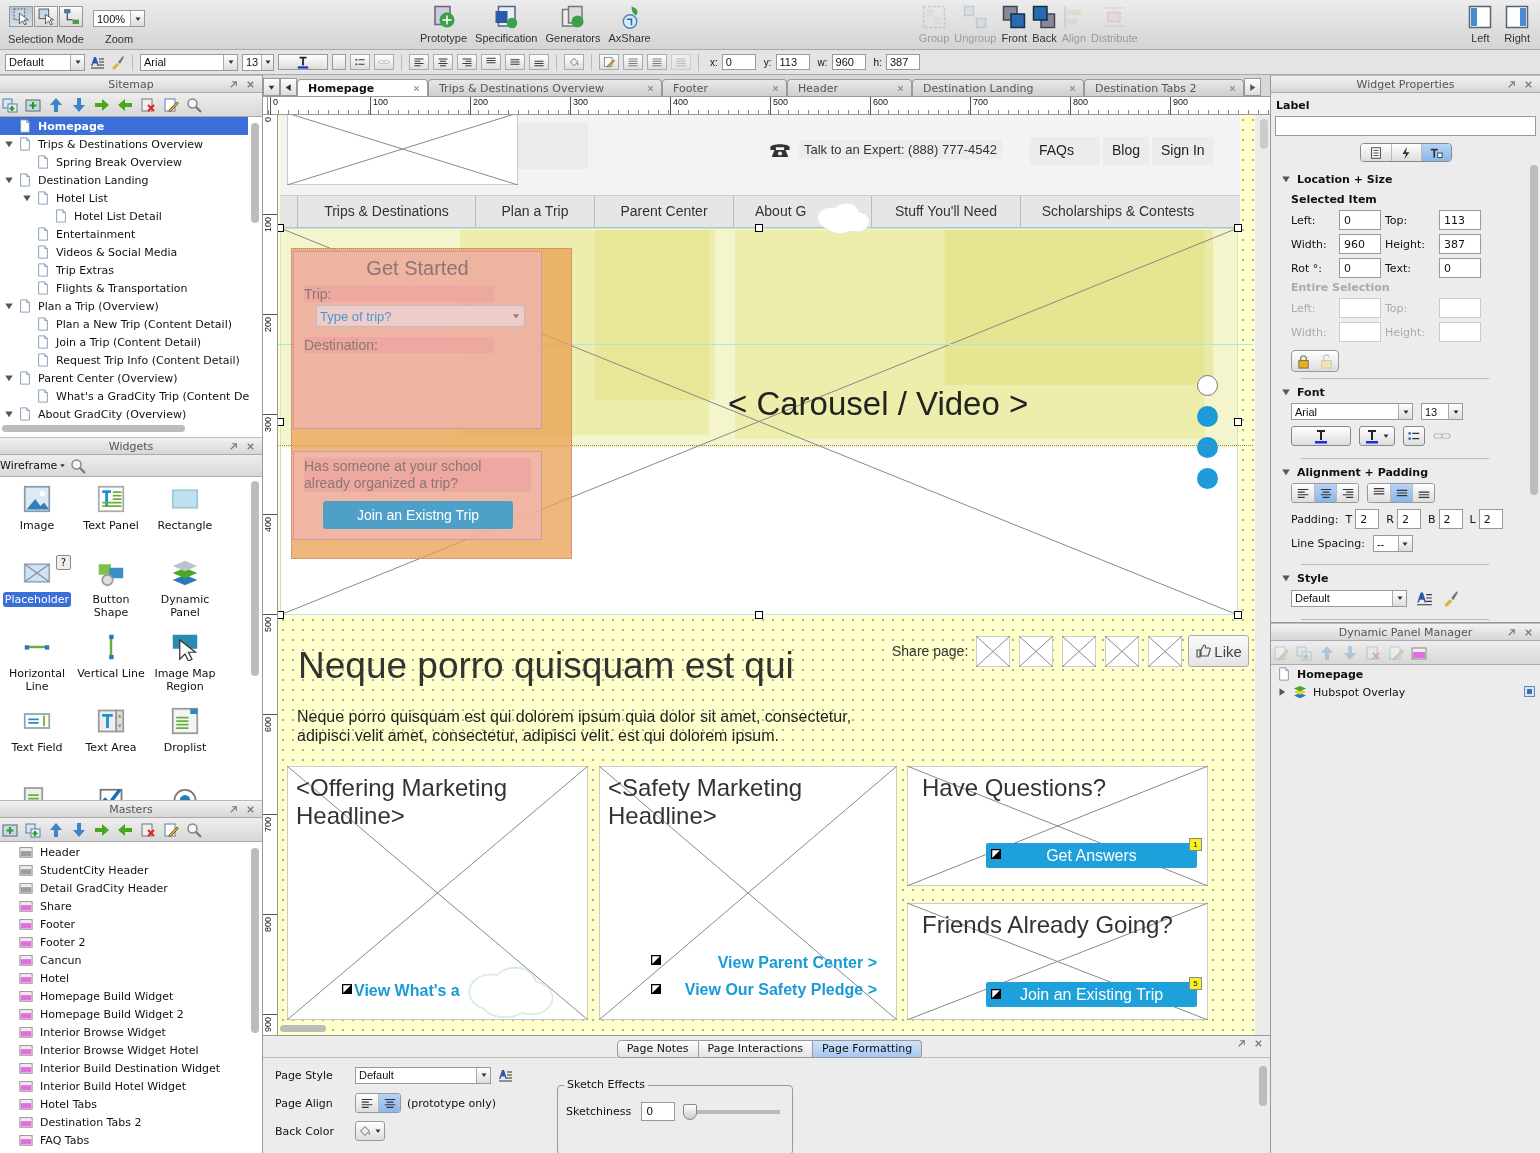 The width and height of the screenshot is (1540, 1153). I want to click on line-spacing-dropdown: --, so click(1392, 543).